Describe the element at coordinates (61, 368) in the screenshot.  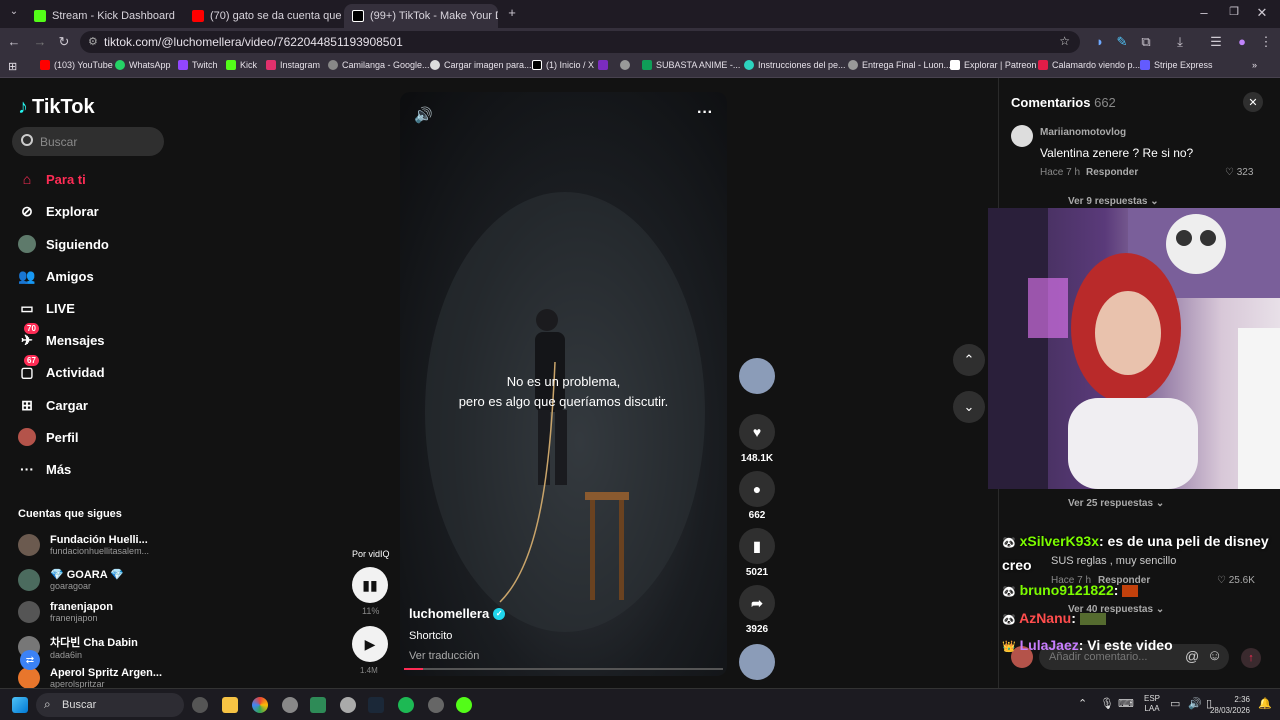
I see `nav-actividad: ▢ 67 Actividad` at that location.